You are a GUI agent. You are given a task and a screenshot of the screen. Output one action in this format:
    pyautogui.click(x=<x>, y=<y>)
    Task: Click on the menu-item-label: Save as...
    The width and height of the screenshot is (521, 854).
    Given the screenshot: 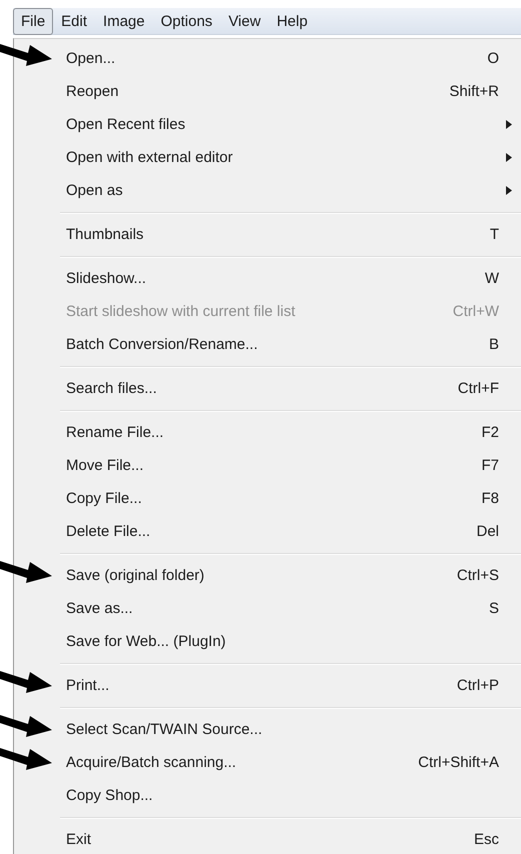 What is the action you would take?
    pyautogui.click(x=99, y=609)
    